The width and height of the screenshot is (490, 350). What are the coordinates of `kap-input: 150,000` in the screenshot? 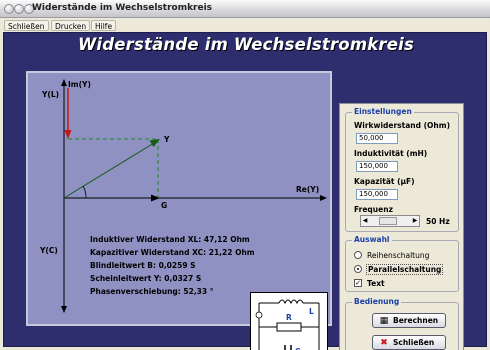 It's located at (377, 194).